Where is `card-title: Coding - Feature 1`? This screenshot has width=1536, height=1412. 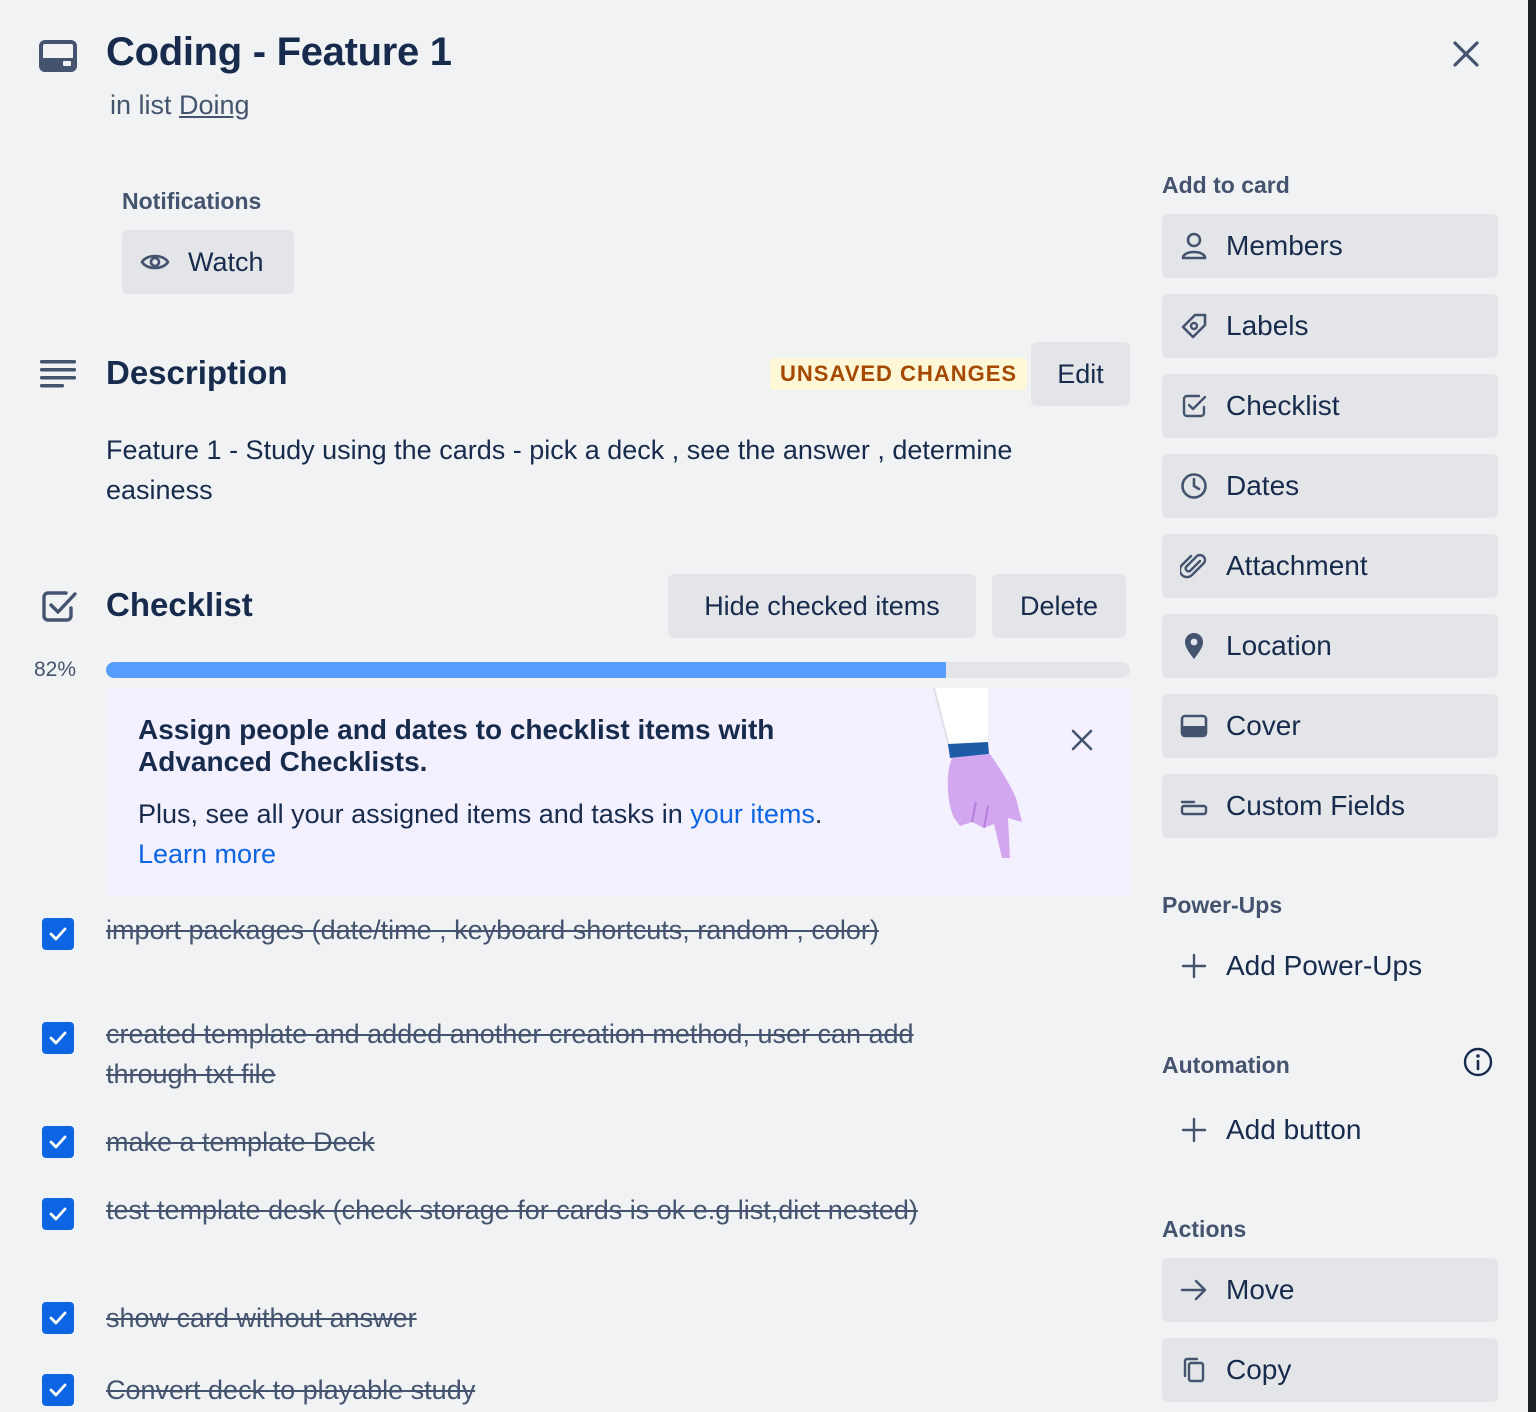 card-title: Coding - Feature 1 is located at coordinates (279, 52).